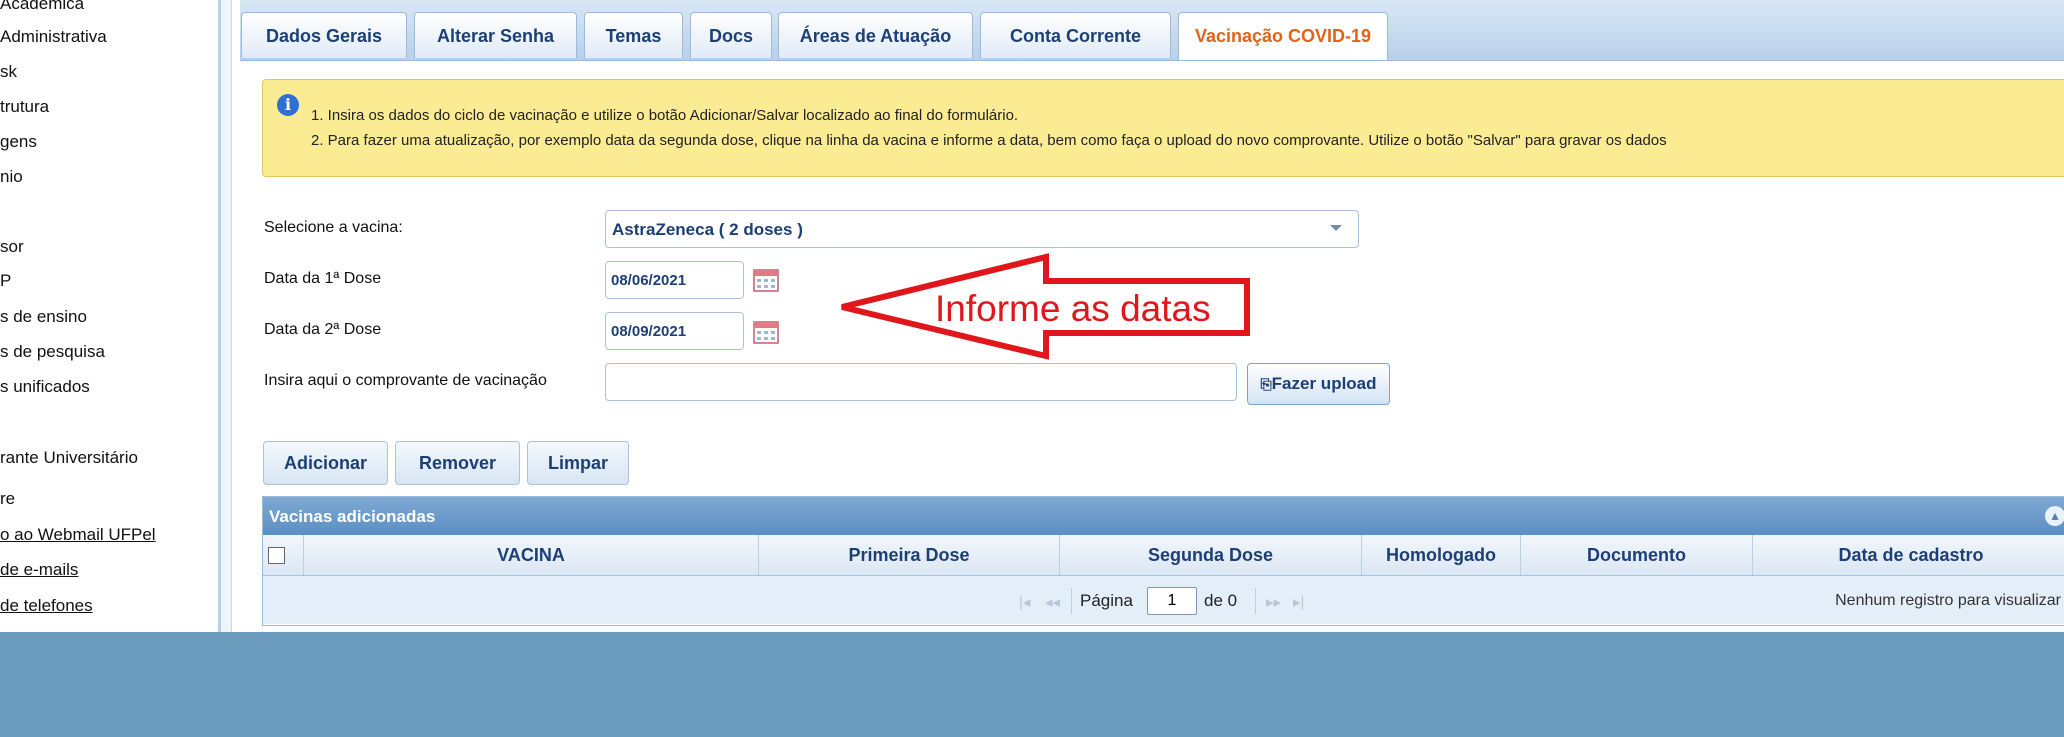 This screenshot has width=2064, height=737. I want to click on last-page-icon: ▸|, so click(1298, 602).